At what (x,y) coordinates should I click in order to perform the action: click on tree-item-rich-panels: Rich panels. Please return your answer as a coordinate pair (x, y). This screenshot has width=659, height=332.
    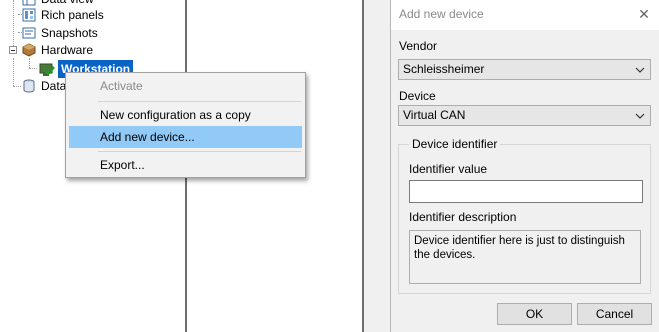
    Looking at the image, I should click on (63, 15).